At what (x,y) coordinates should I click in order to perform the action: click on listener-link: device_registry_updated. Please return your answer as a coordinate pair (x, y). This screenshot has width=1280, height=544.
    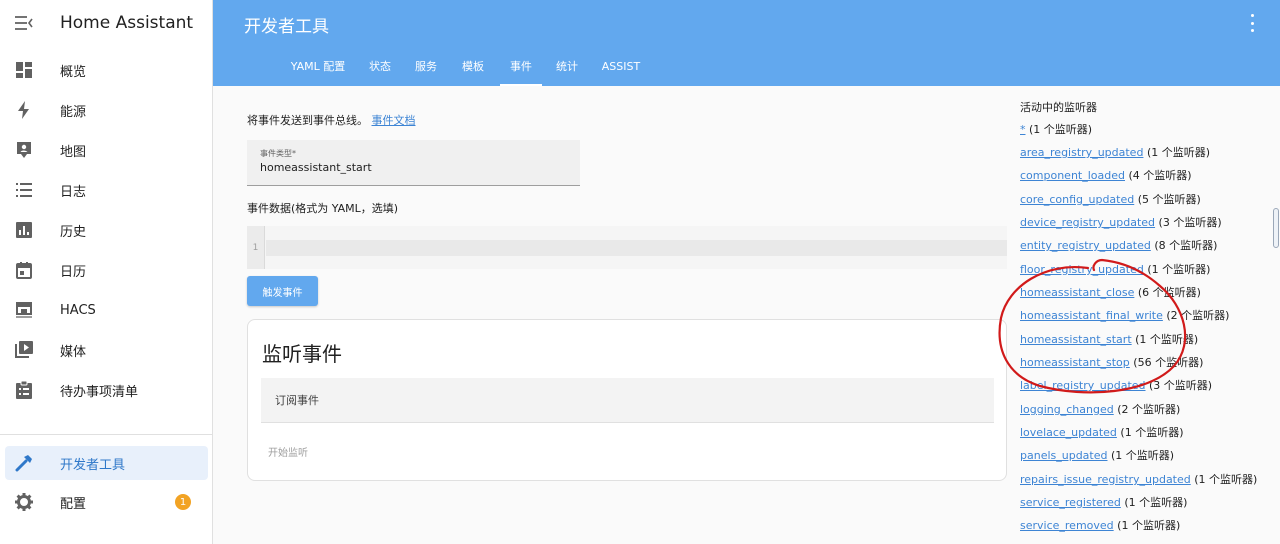
    Looking at the image, I should click on (1087, 222).